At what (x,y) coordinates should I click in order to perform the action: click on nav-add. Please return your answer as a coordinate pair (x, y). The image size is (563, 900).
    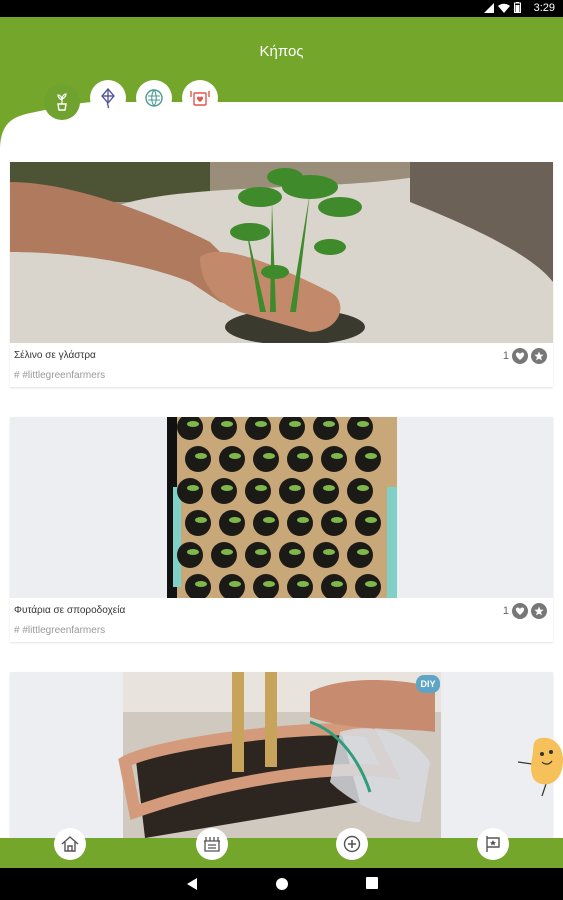
    Looking at the image, I should click on (352, 844).